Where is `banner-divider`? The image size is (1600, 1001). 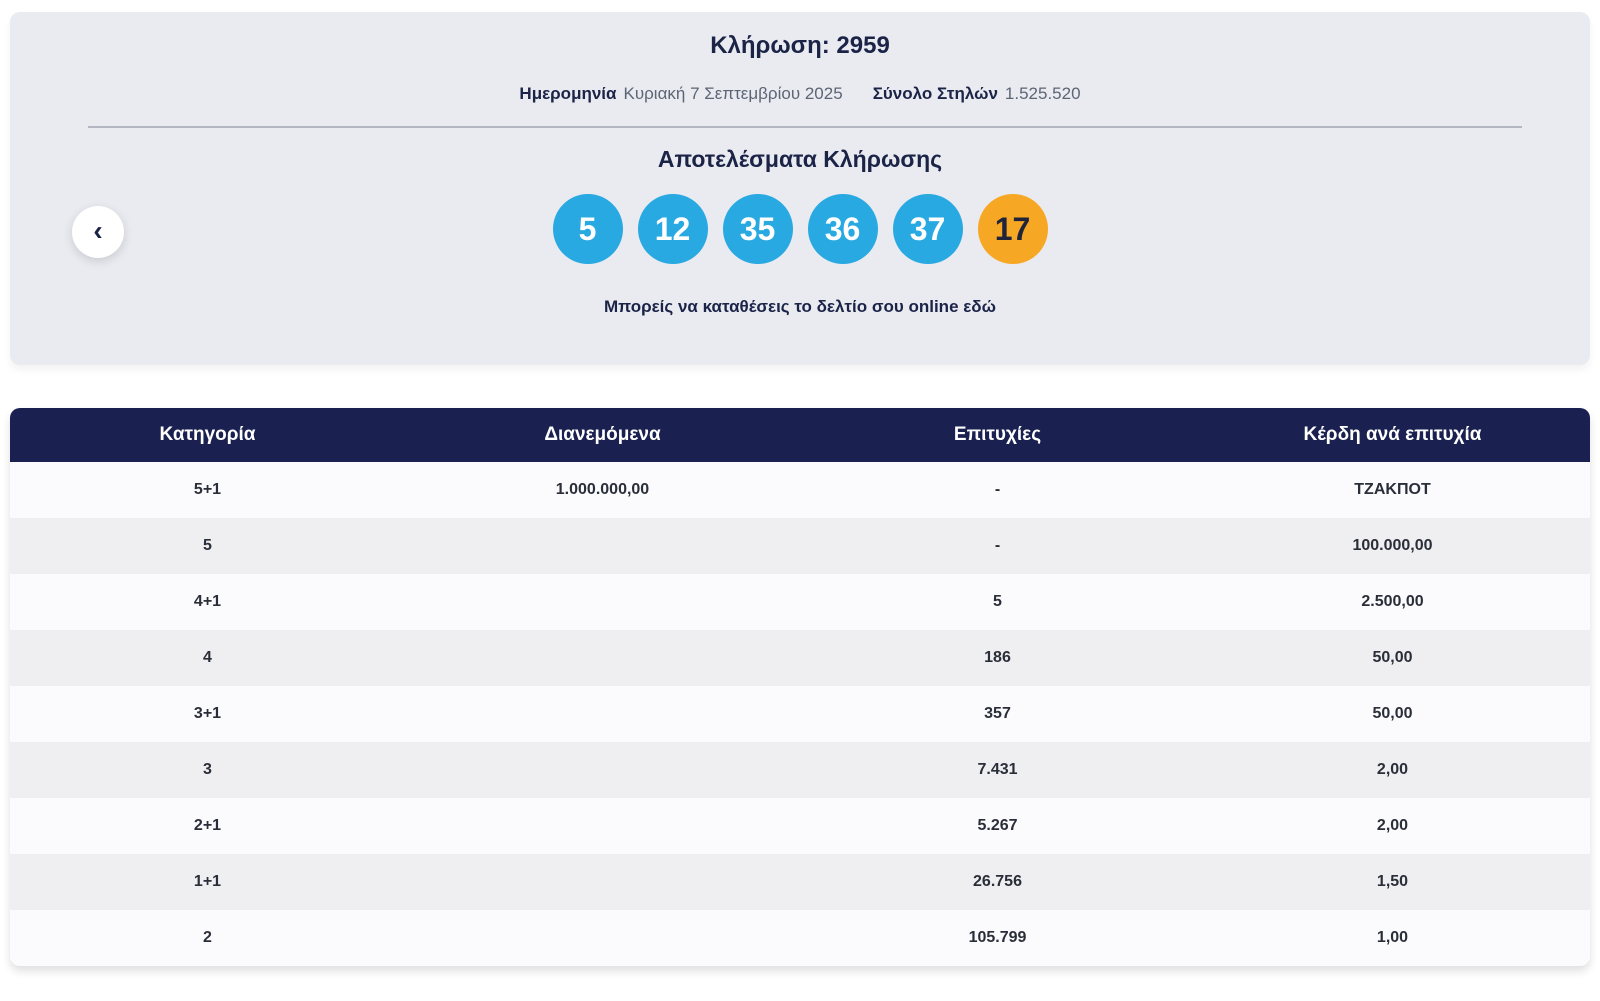
banner-divider is located at coordinates (805, 127).